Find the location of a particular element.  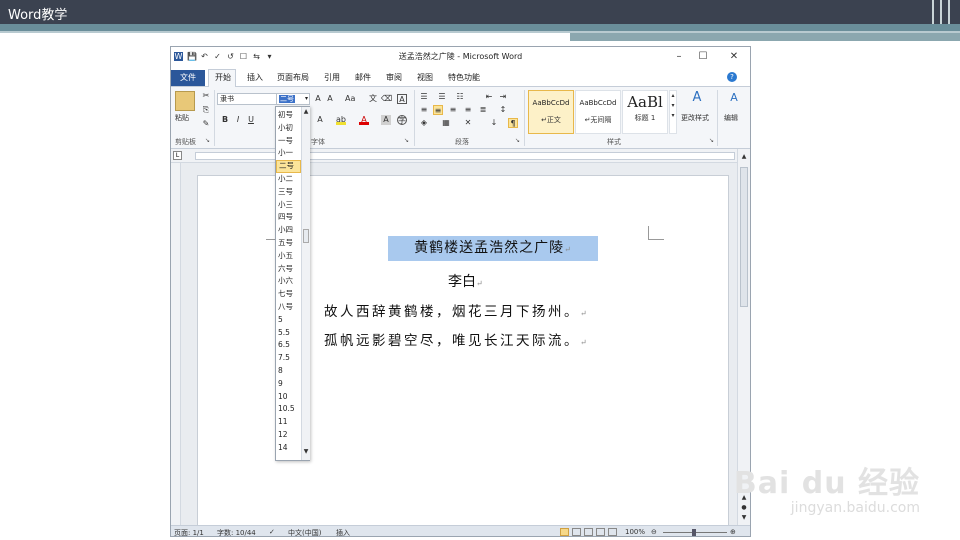

tab-view: 视图 is located at coordinates (425, 77).